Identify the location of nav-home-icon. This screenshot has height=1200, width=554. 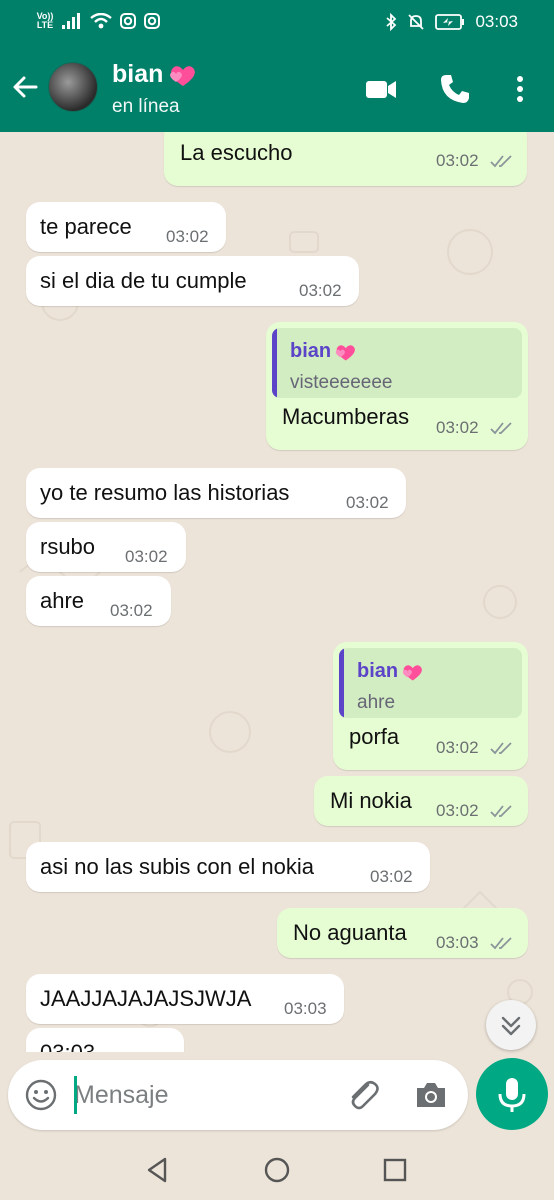
(277, 1170).